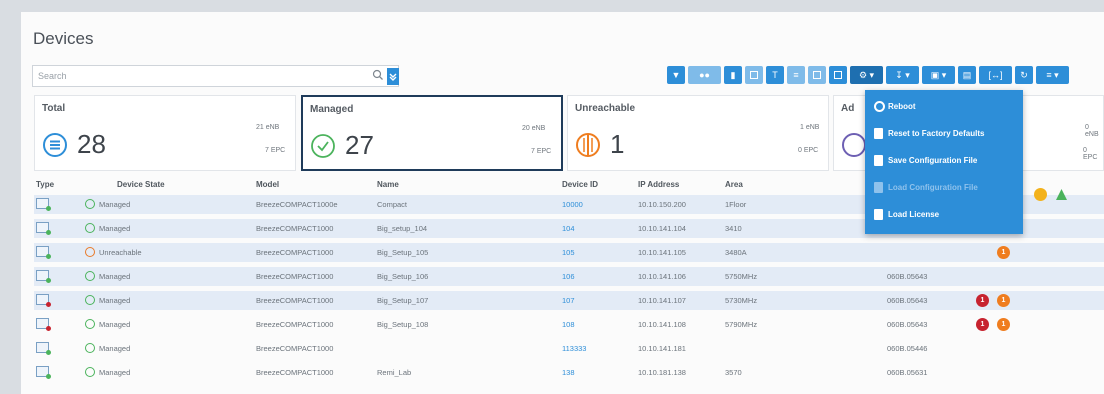 The height and width of the screenshot is (394, 1104). What do you see at coordinates (736, 252) in the screenshot?
I see `cell-area: 3480A` at bounding box center [736, 252].